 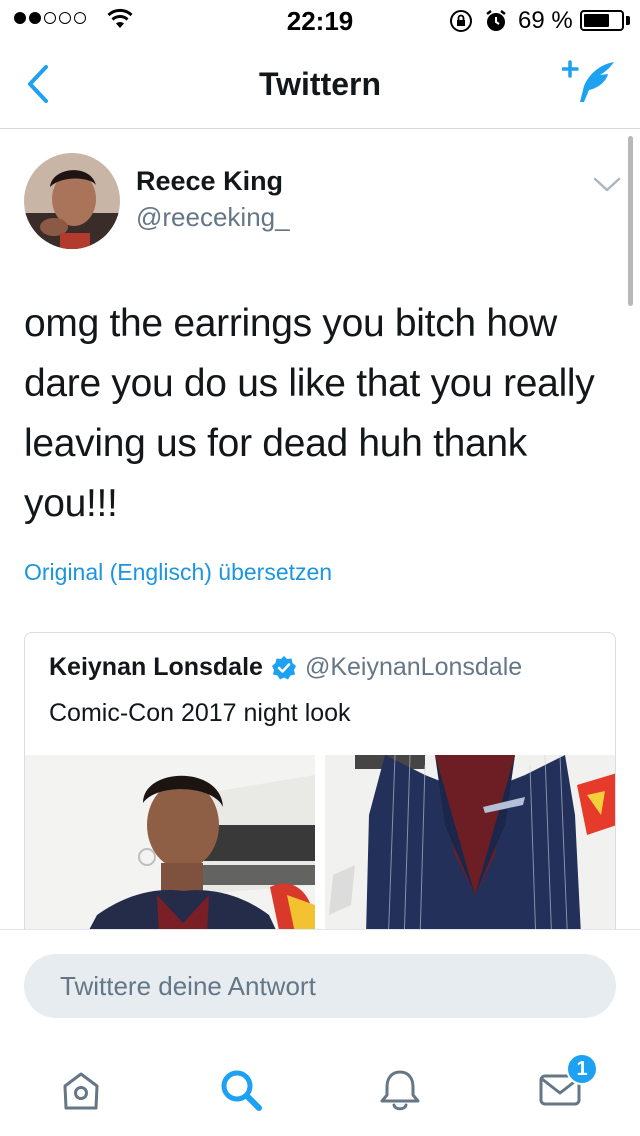 What do you see at coordinates (320, 20) in the screenshot?
I see `status-bar: 22:19 69 %` at bounding box center [320, 20].